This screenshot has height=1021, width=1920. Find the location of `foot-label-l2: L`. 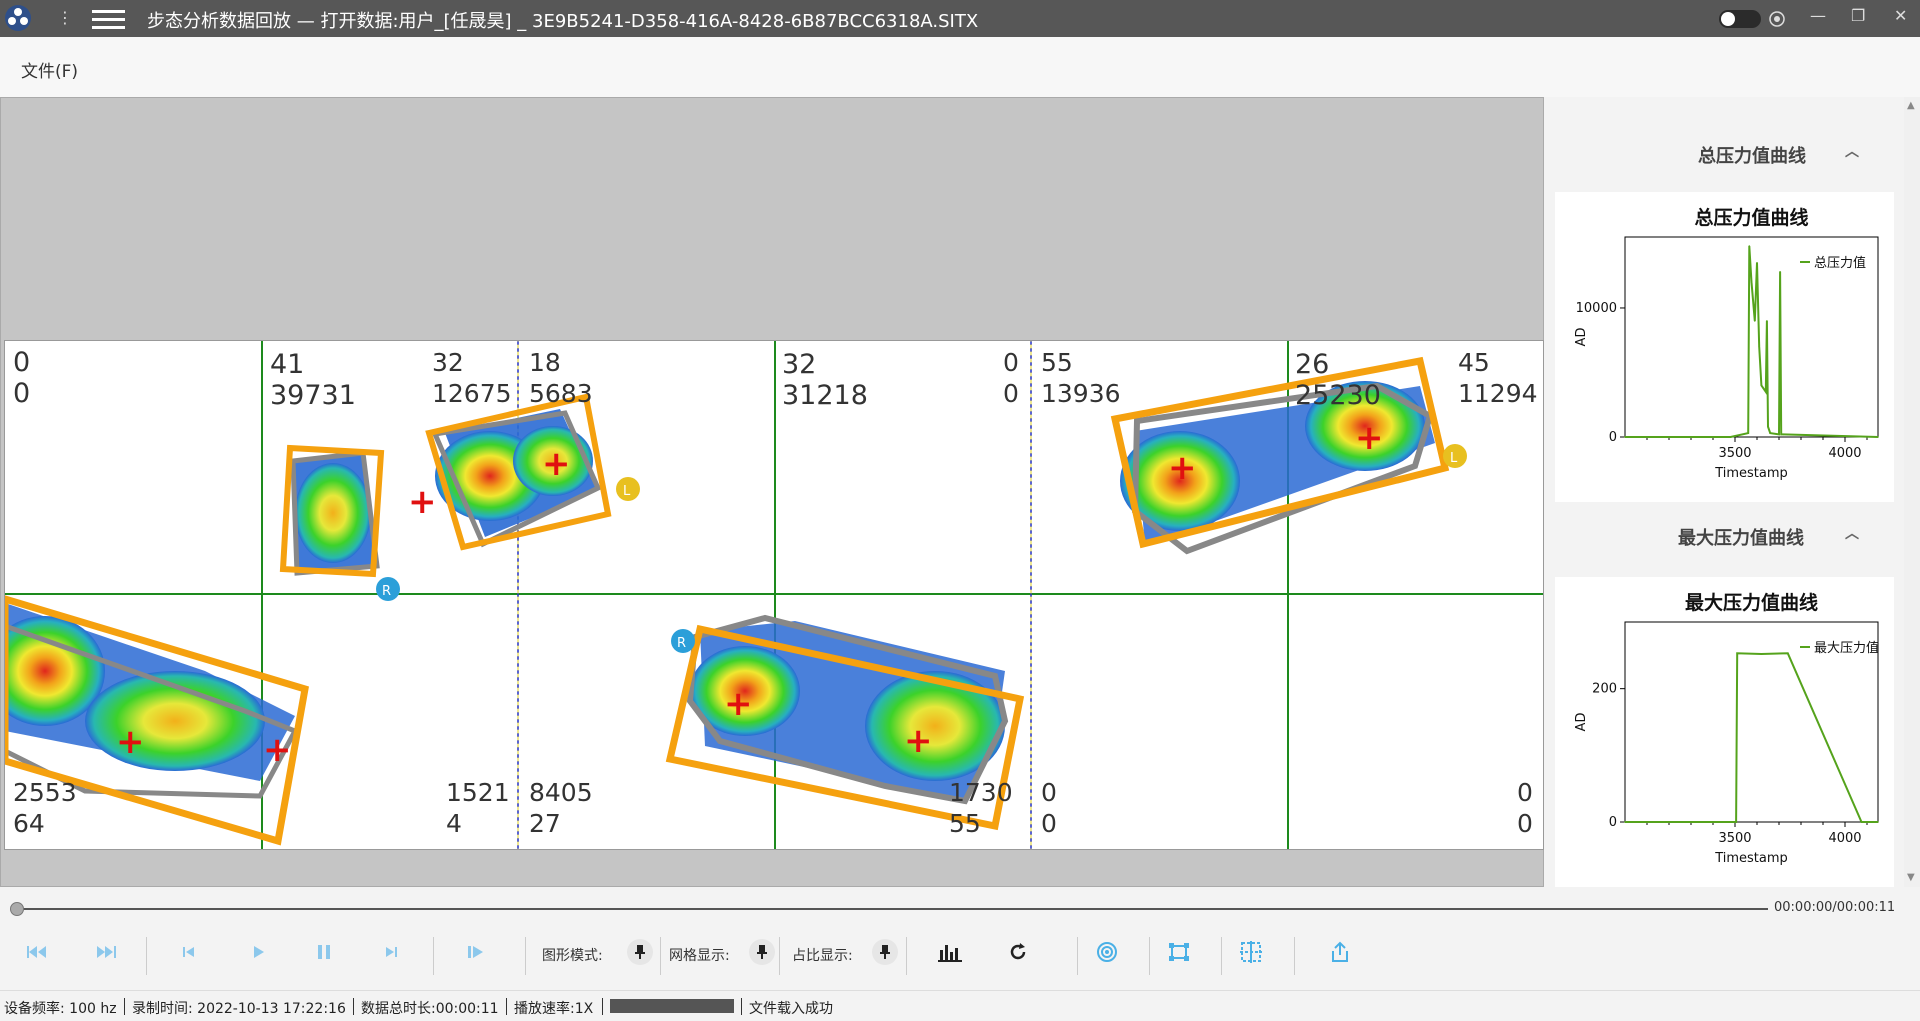

foot-label-l2: L is located at coordinates (1455, 456).